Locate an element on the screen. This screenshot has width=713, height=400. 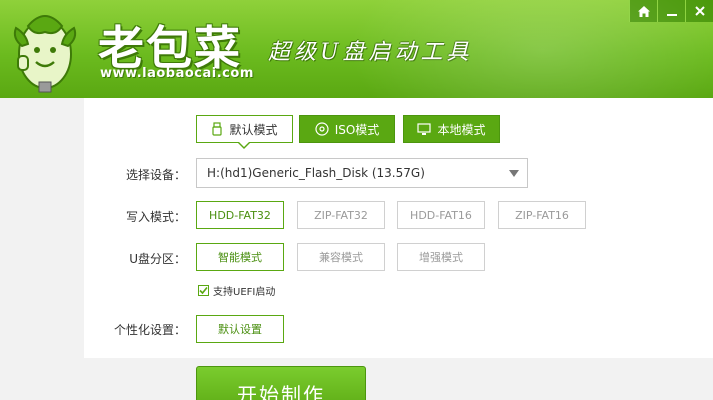
personalize-label: 个性化设置： is located at coordinates (149, 330).